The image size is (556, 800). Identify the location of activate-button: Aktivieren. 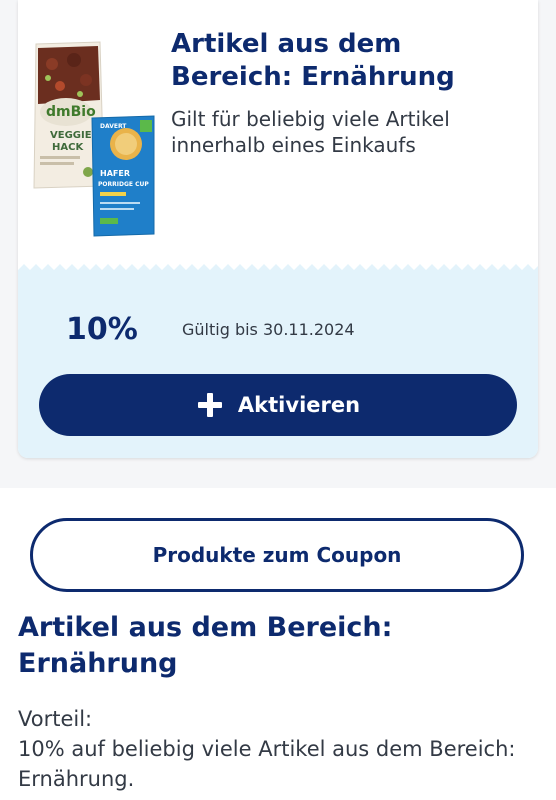
(278, 405).